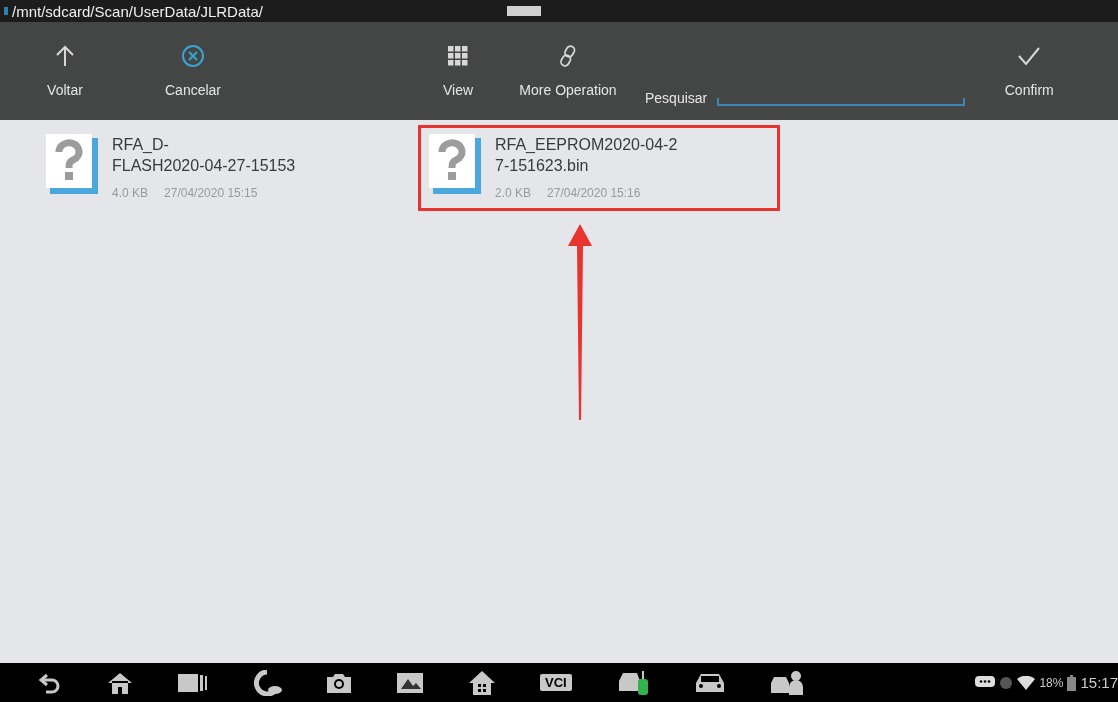  I want to click on file-name: RFA_EEPROM2020-04-2 7-151623.bin, so click(586, 155).